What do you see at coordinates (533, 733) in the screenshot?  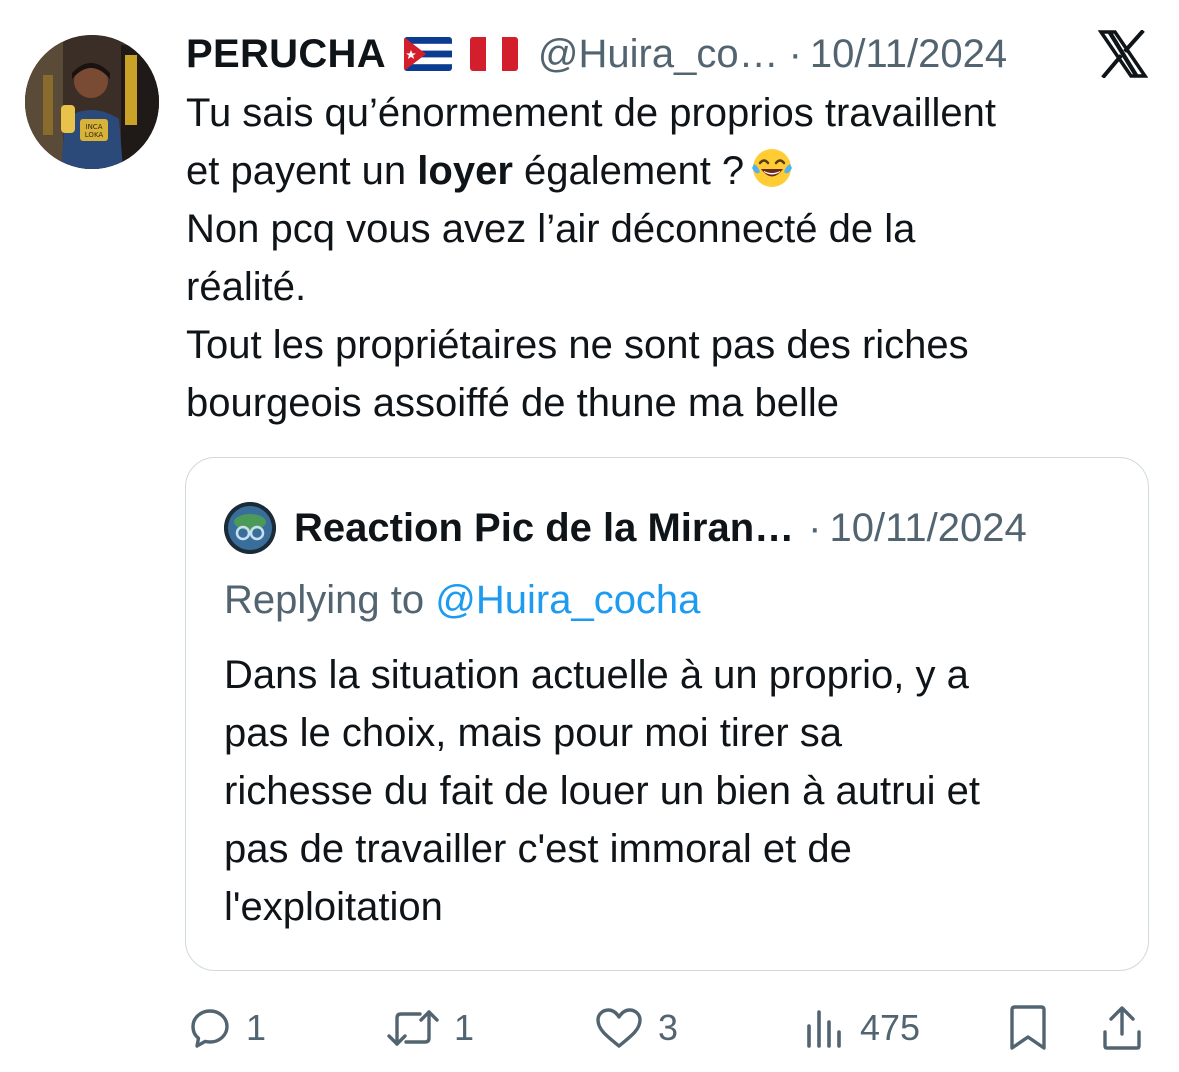 I see `quoted-line: pas le choix, mais pour moi tirer sa` at bounding box center [533, 733].